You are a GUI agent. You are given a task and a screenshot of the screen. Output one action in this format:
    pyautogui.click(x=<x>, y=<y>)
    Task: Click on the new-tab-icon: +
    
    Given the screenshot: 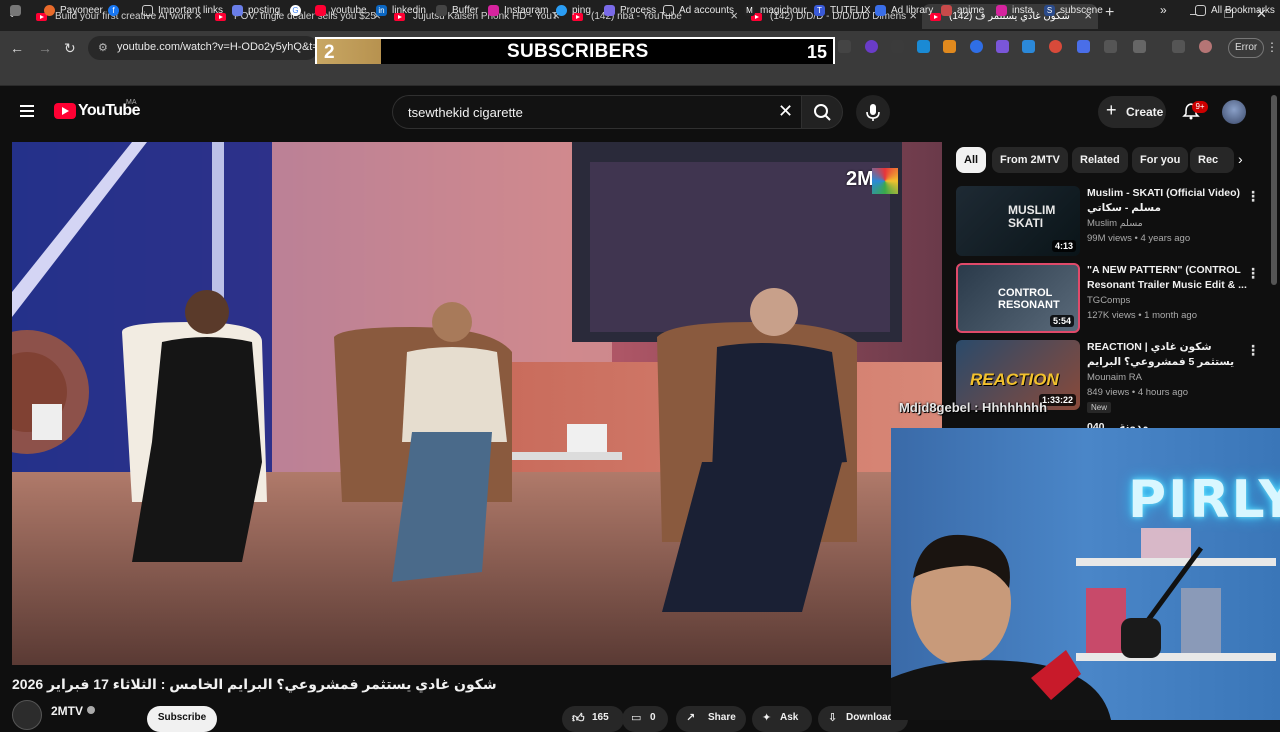 What is the action you would take?
    pyautogui.click(x=1109, y=13)
    